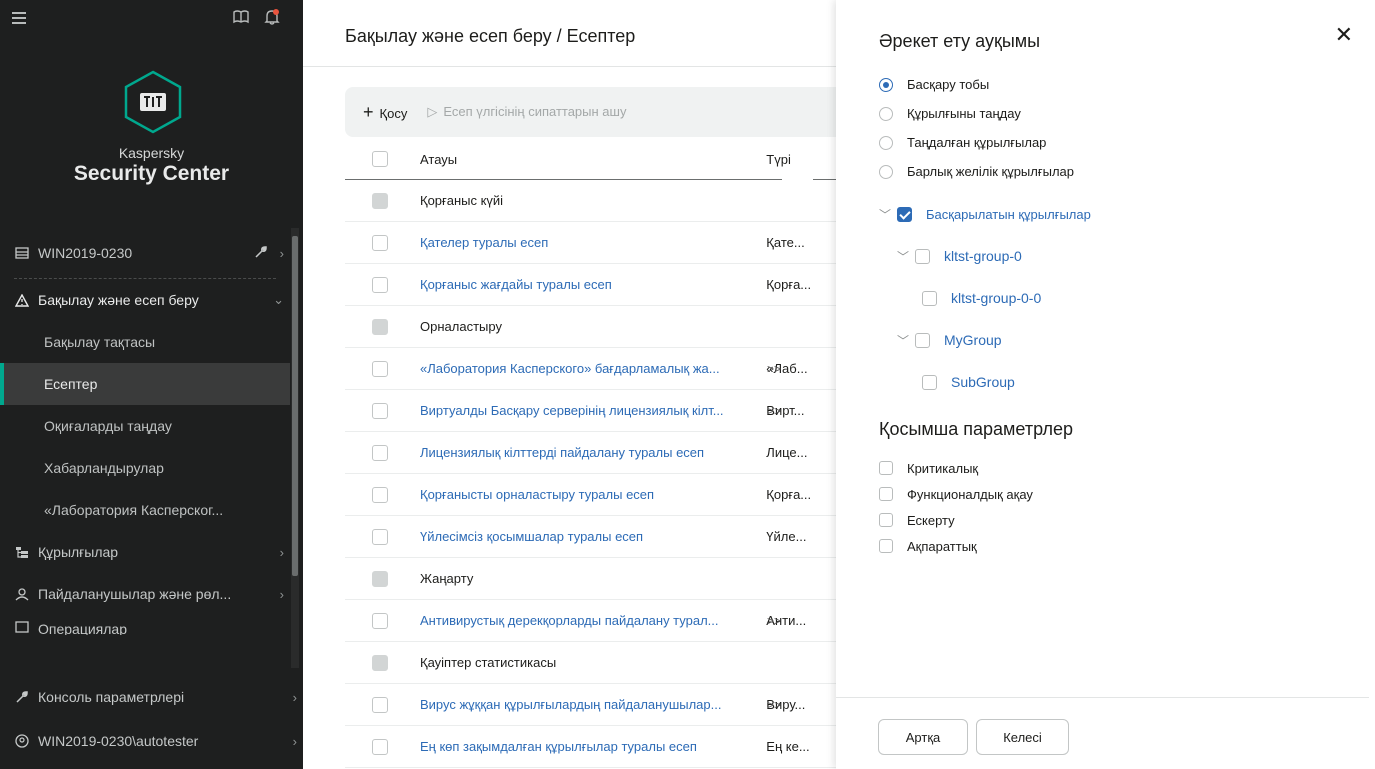  Describe the element at coordinates (19, 18) in the screenshot. I see `menu-icon` at that location.